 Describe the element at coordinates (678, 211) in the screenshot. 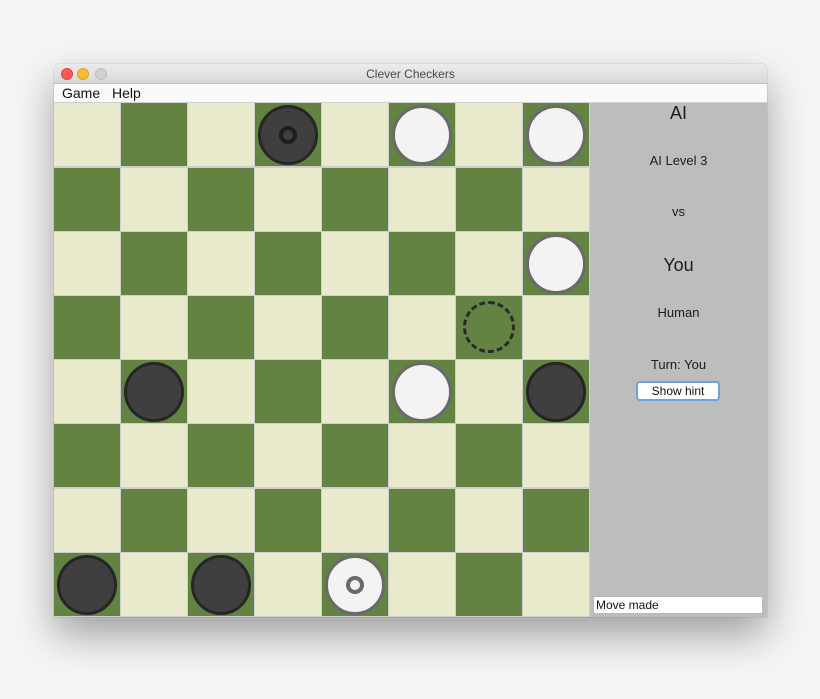

I see `versus-label: vs` at that location.